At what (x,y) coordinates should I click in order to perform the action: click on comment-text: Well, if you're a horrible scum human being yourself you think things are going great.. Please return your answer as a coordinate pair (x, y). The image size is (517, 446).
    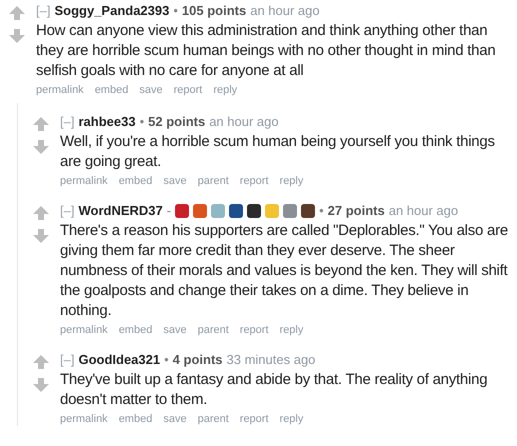
    Looking at the image, I should click on (278, 152).